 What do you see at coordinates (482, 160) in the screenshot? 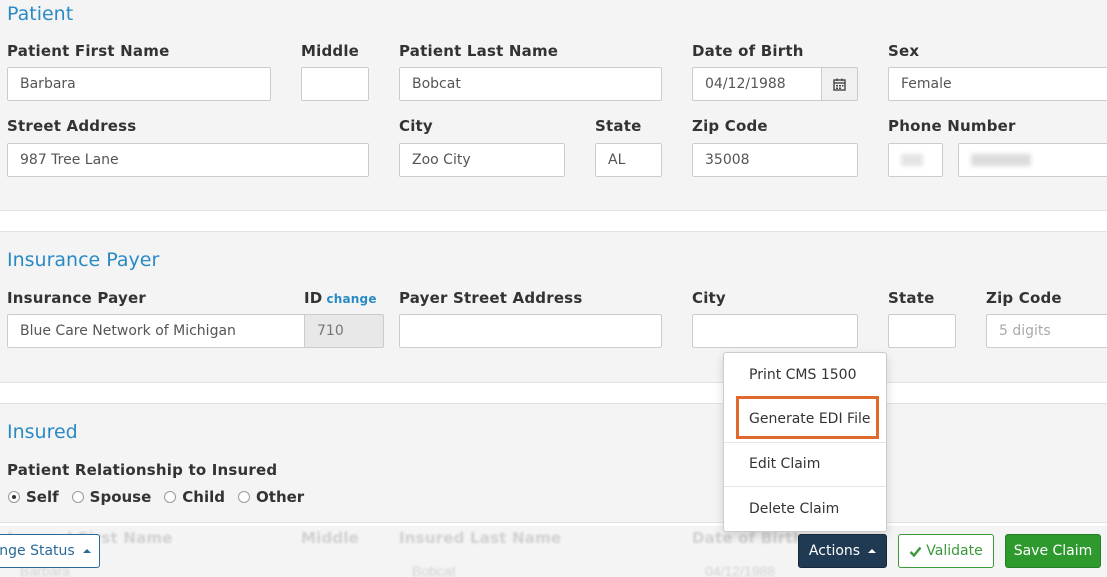
I see `city-field: Zoo City` at bounding box center [482, 160].